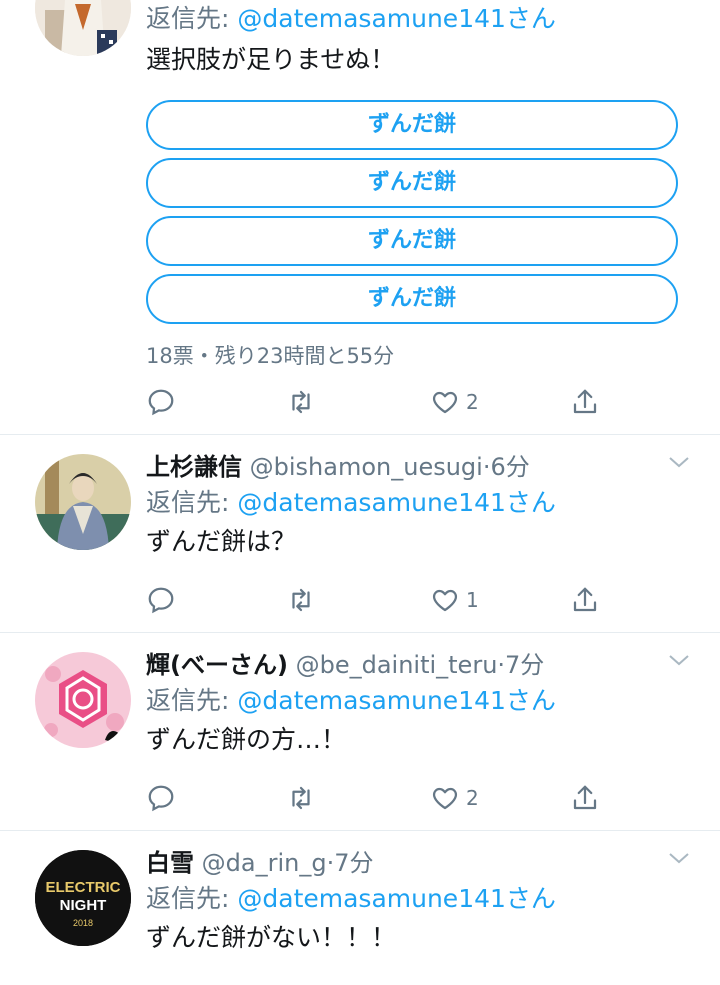 Image resolution: width=720 pixels, height=985 pixels. I want to click on avatar: ELECTRIC NIGHT 2018, so click(83, 898).